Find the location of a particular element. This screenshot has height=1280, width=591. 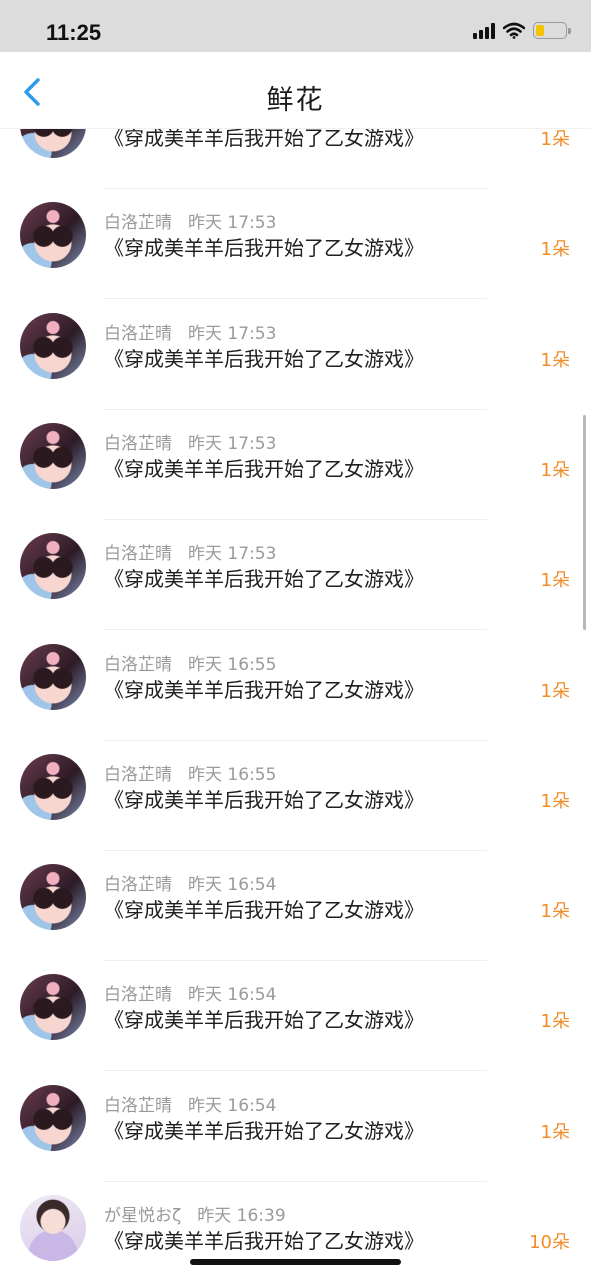

wifi-icon is located at coordinates (514, 30).